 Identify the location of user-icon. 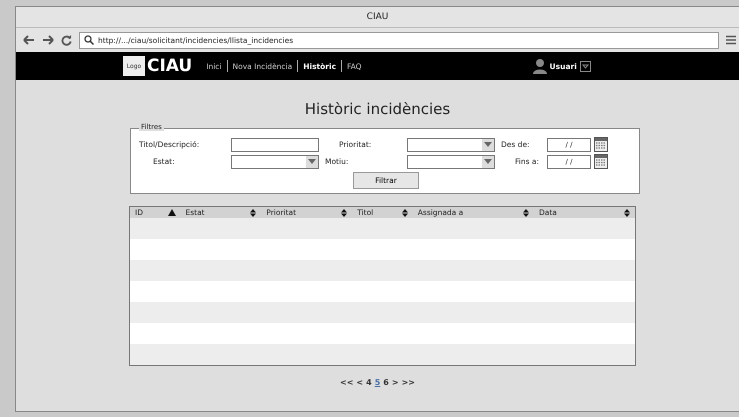
(539, 66).